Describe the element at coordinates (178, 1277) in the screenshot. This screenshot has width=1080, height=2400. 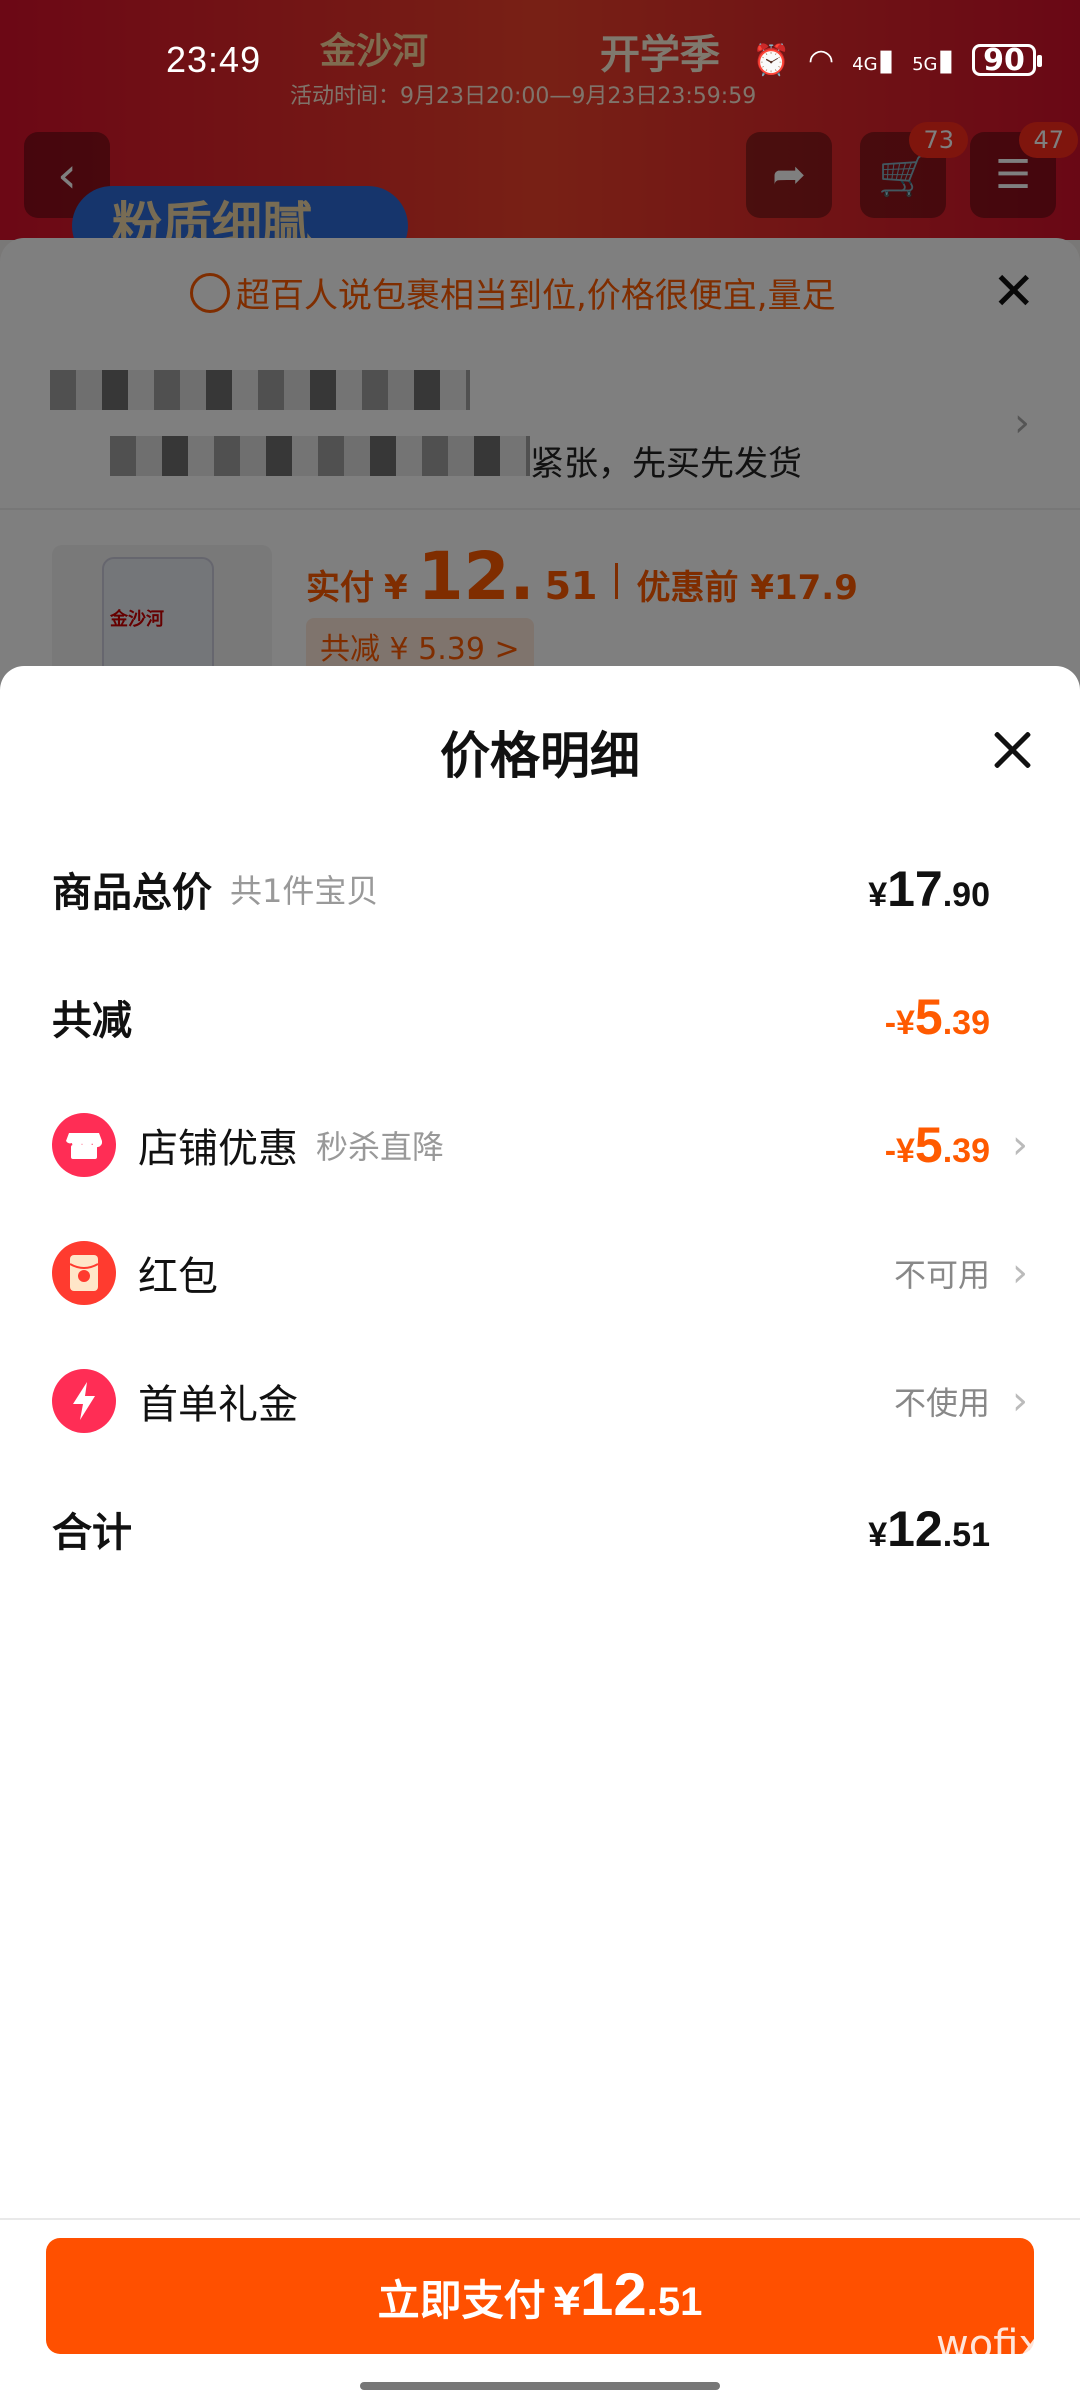
I see `row-label: 红包` at that location.